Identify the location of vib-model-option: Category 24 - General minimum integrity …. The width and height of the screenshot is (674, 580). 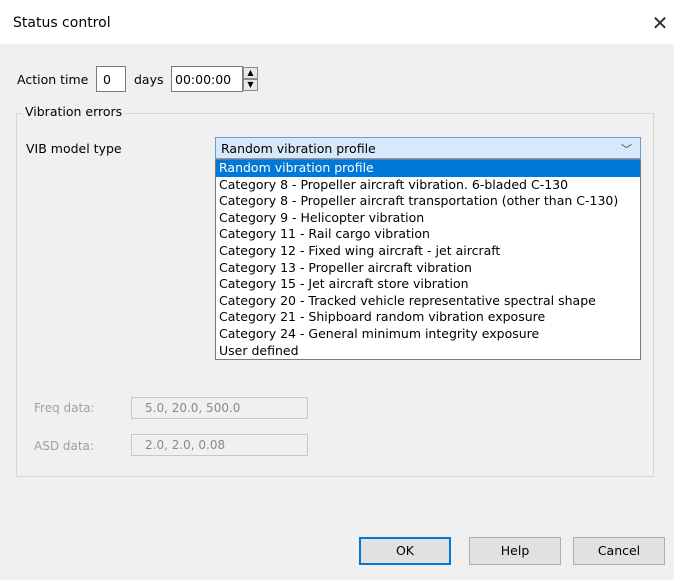
(428, 334).